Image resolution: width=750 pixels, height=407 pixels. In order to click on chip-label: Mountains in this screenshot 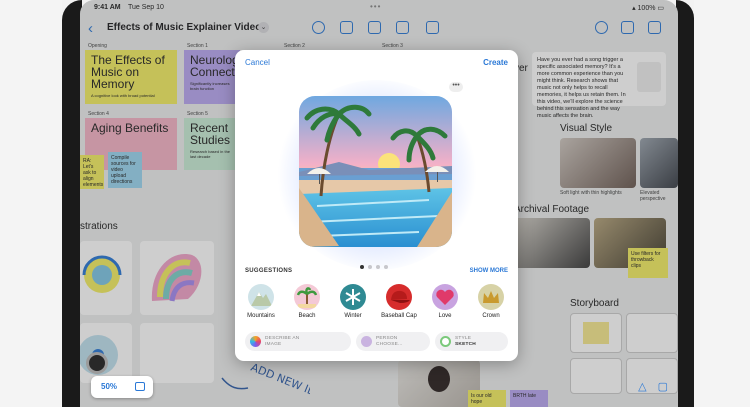, I will do `click(261, 316)`.